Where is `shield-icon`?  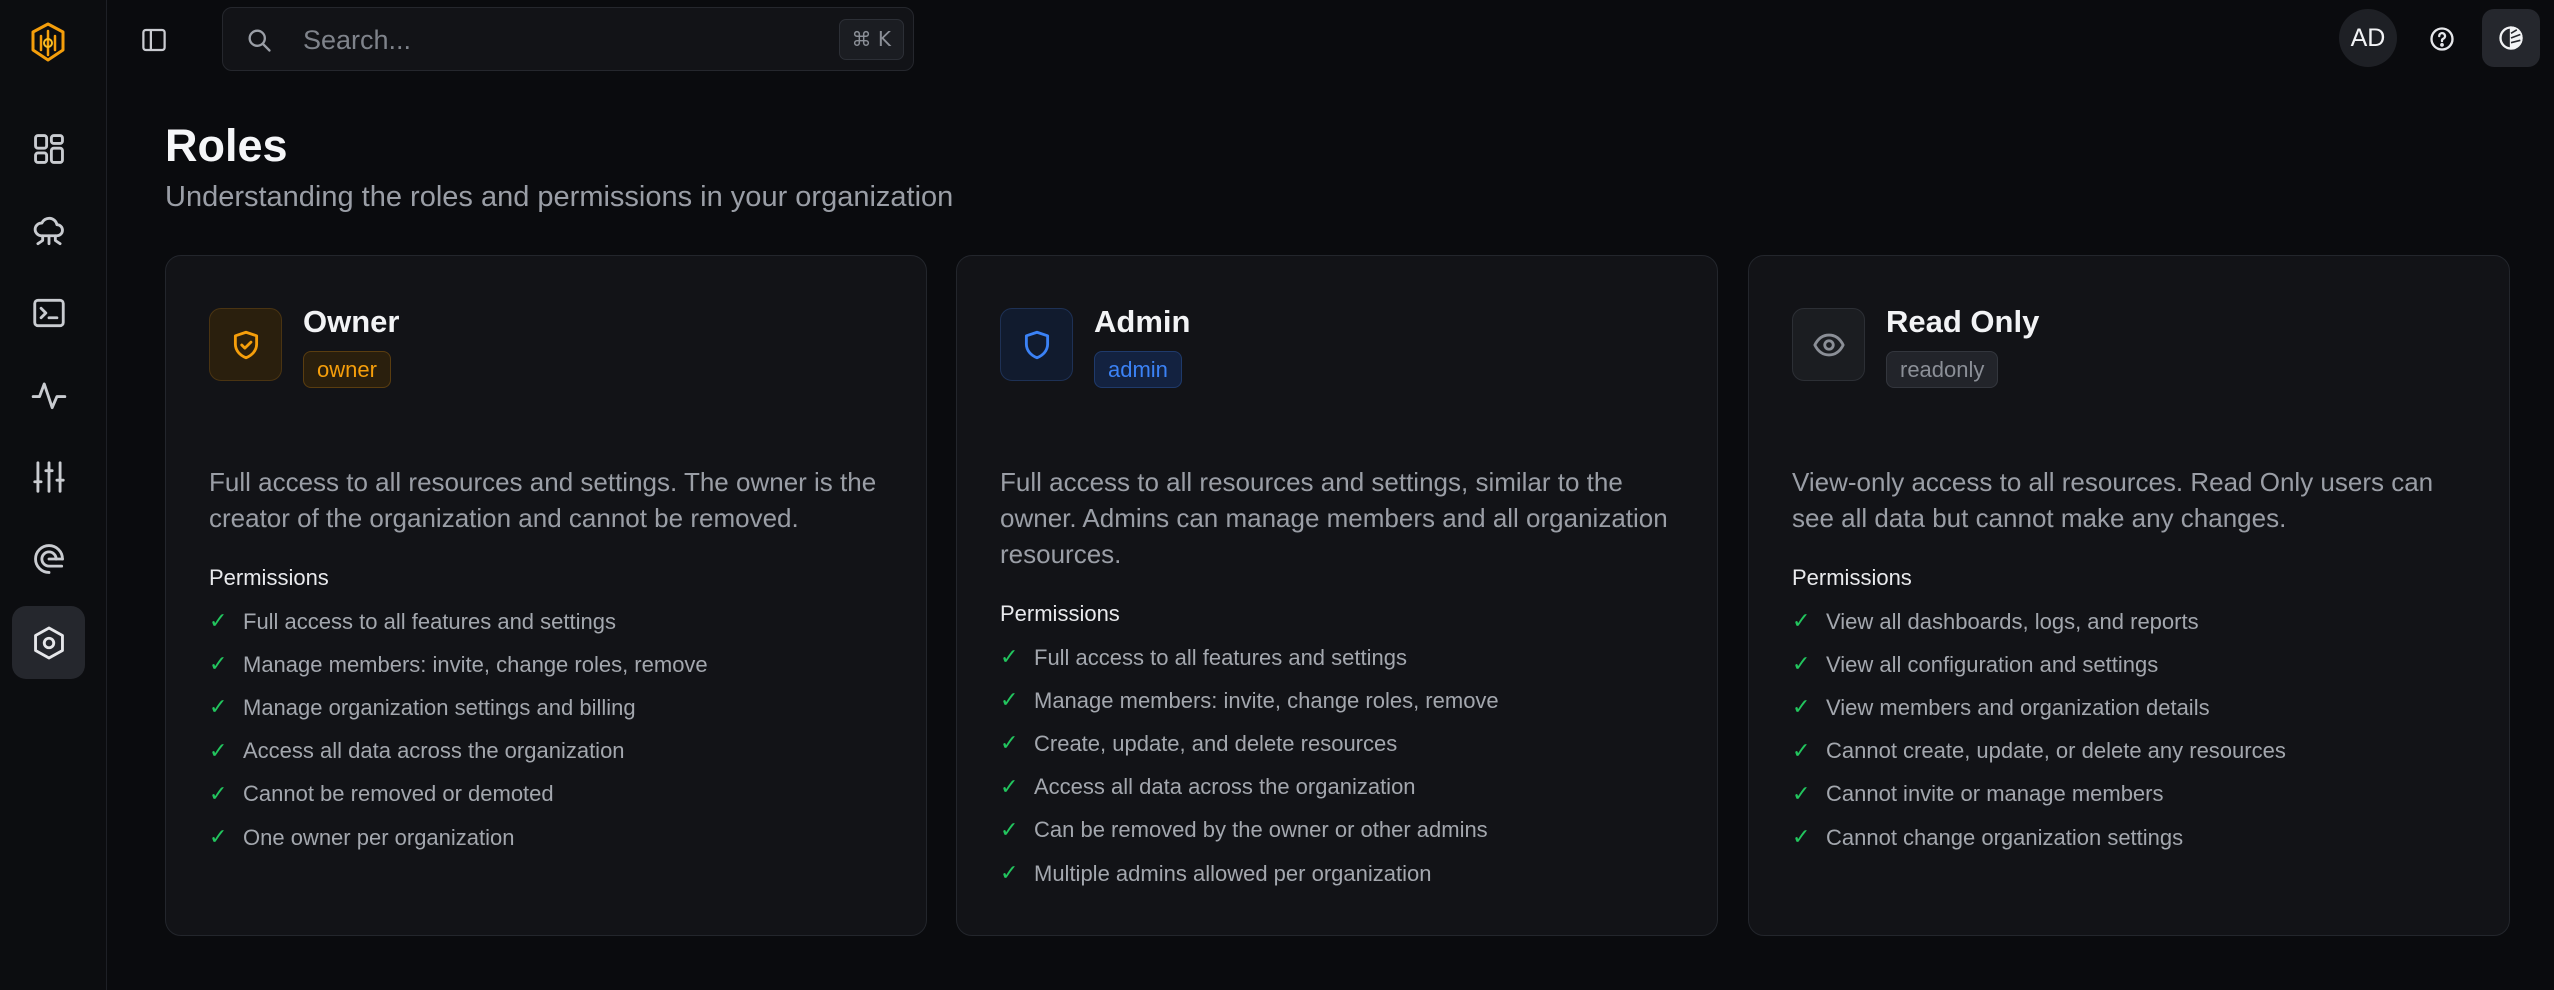
shield-icon is located at coordinates (1036, 344).